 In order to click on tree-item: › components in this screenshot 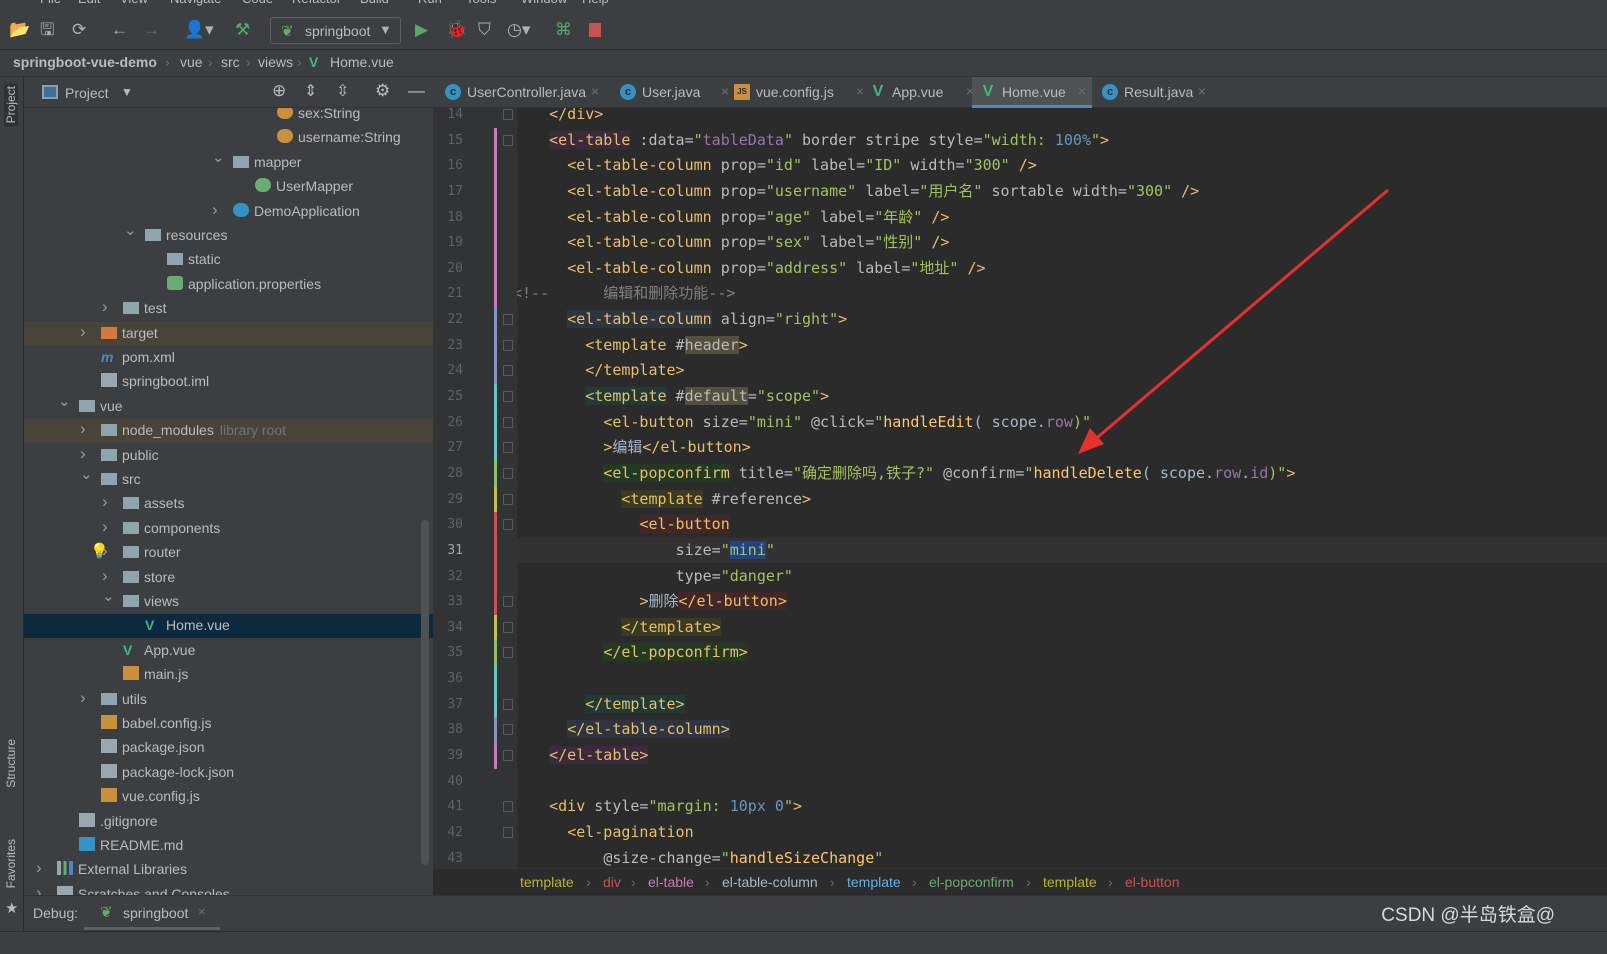, I will do `click(228, 529)`.